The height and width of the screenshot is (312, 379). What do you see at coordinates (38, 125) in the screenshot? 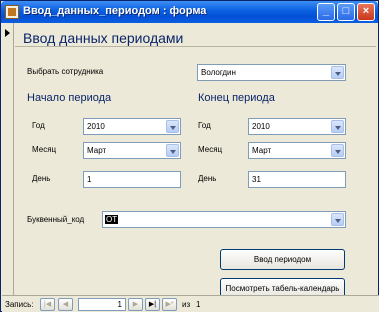
I see `start-year-label: Год` at bounding box center [38, 125].